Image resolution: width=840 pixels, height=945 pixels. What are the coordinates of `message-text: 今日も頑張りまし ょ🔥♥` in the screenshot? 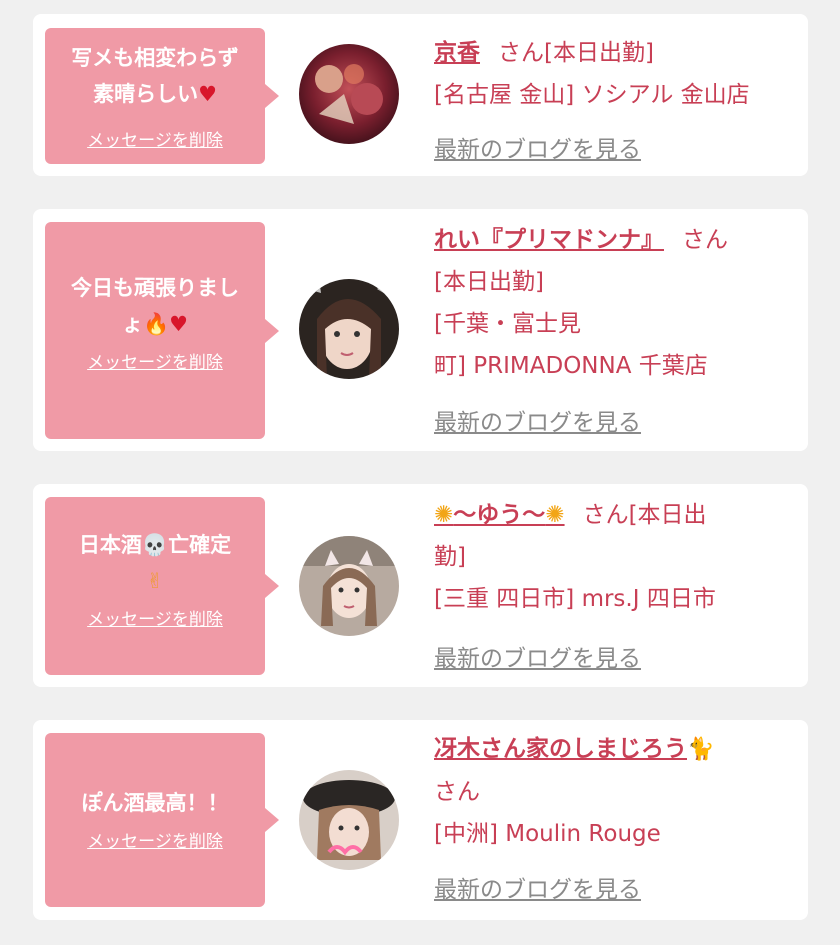 It's located at (155, 306).